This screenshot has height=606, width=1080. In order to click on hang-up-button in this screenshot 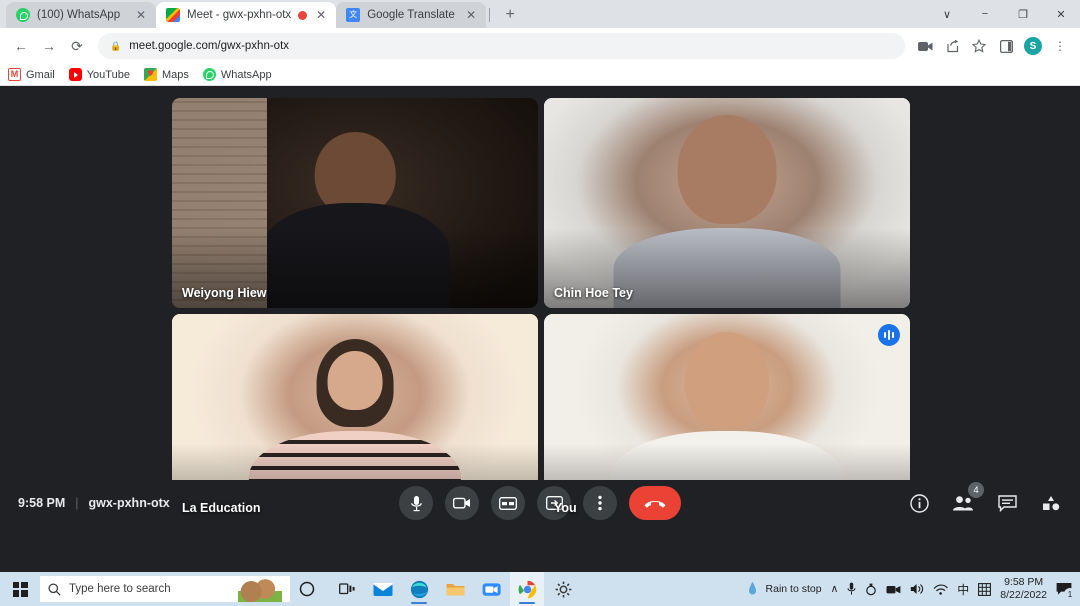, I will do `click(655, 503)`.